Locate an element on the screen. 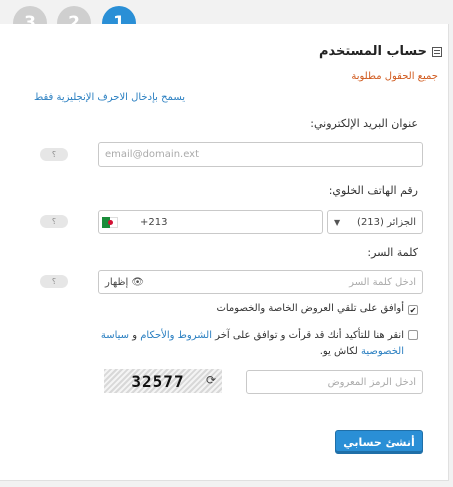  captcha-image: 32577 is located at coordinates (163, 381).